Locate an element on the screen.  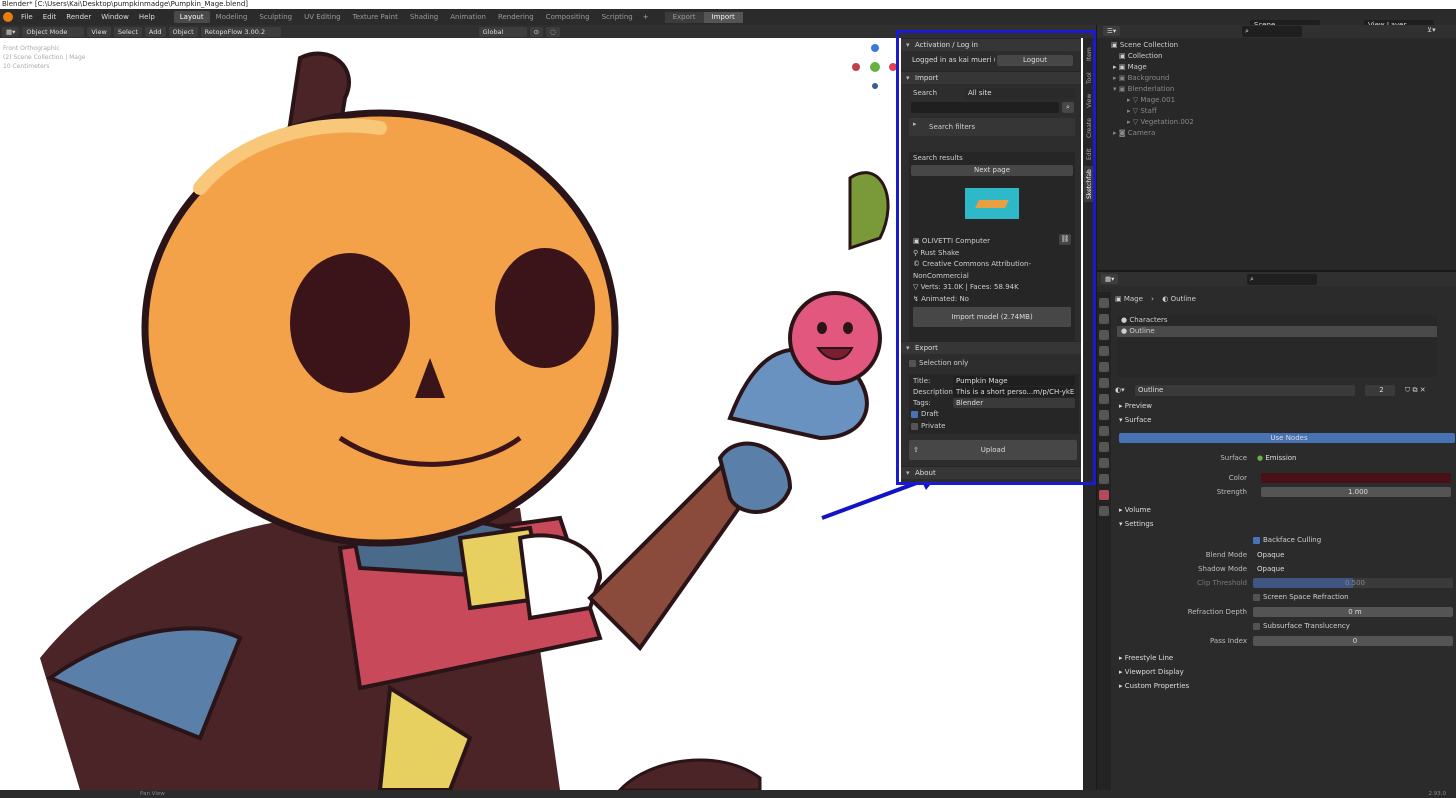
tab-layout: Layout is located at coordinates (191, 17).